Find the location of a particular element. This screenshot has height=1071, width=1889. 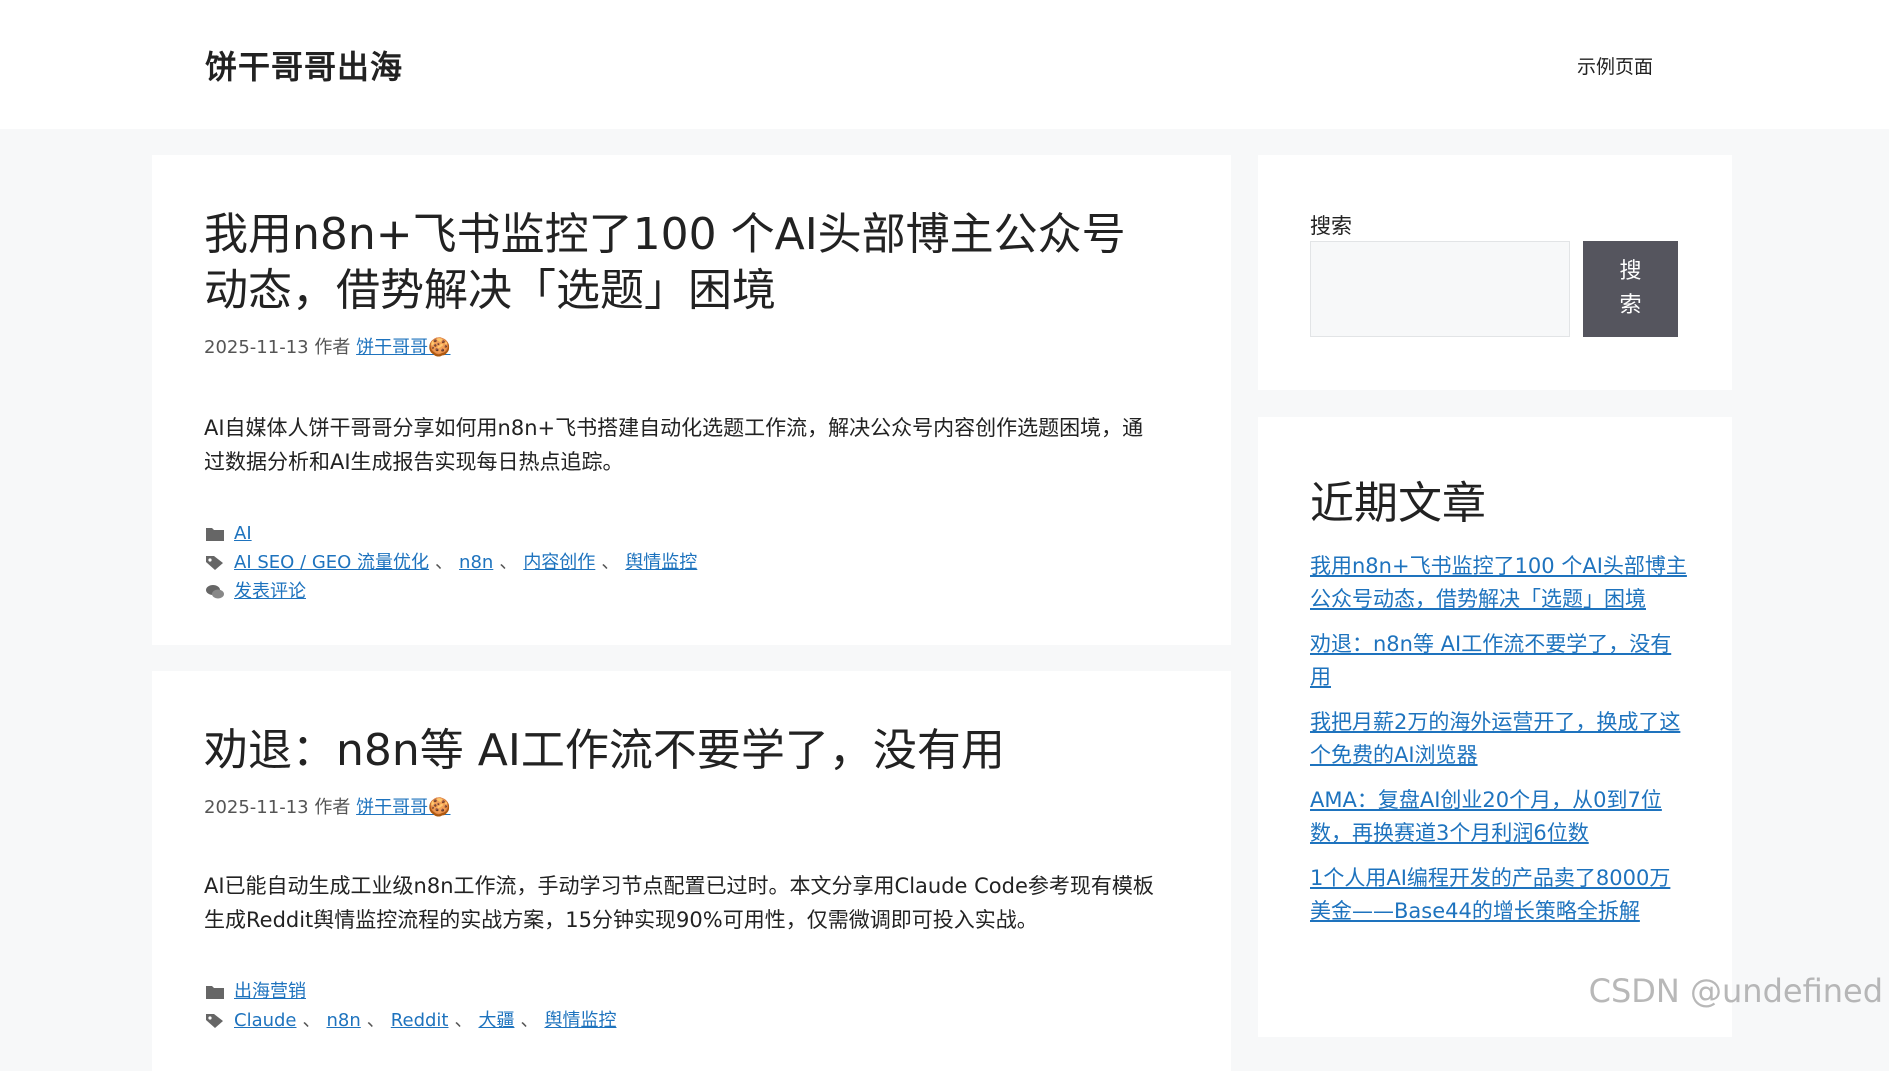

list-item: AMA：复盘AI创业20个月，从0到7位数，再换赛道3个月利润6位数 is located at coordinates (1500, 817).